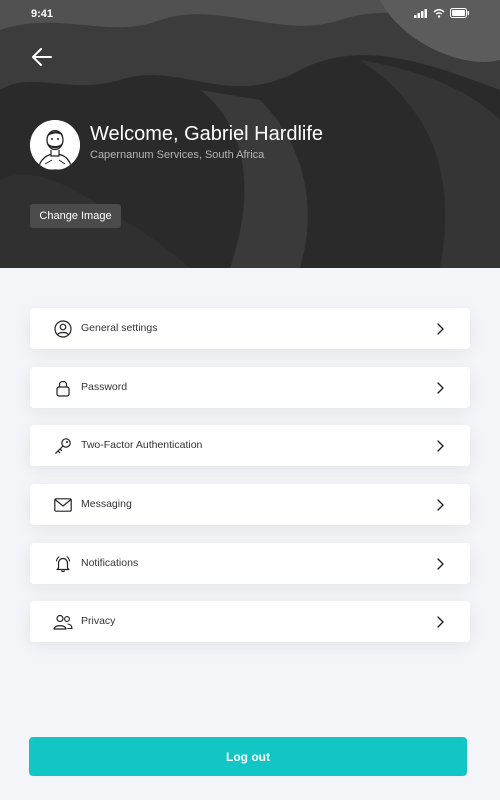 Image resolution: width=500 pixels, height=800 pixels. Describe the element at coordinates (63, 388) in the screenshot. I see `lock-icon` at that location.